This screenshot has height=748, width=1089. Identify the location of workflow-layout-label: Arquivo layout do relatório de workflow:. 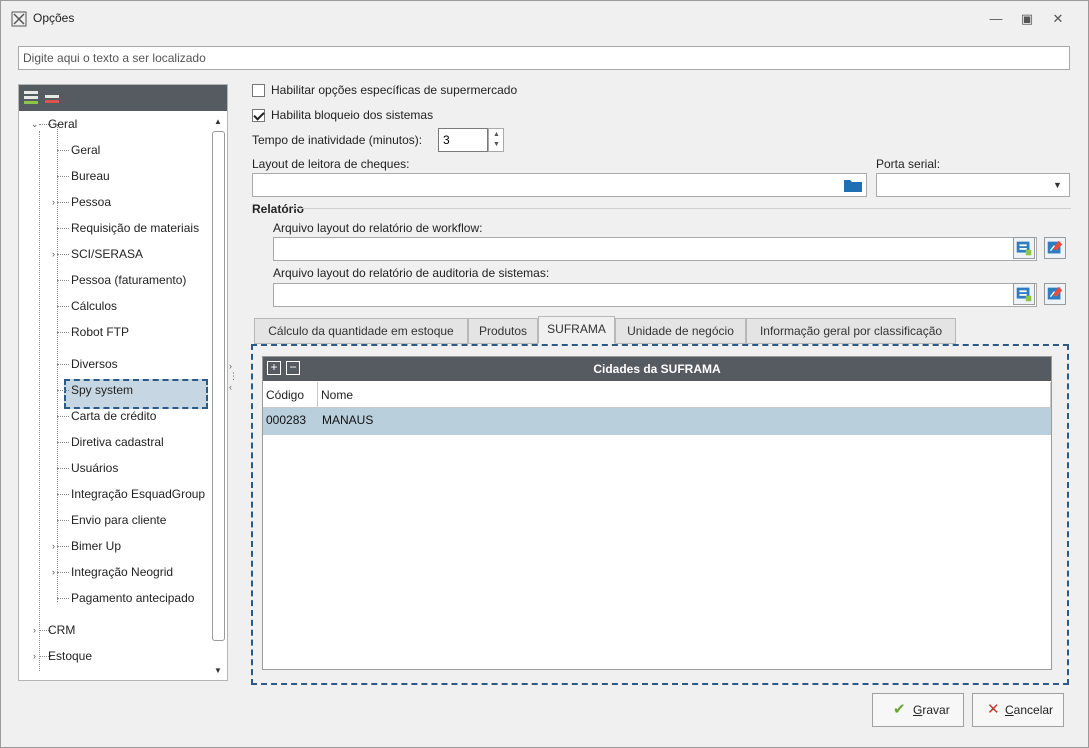
(378, 228).